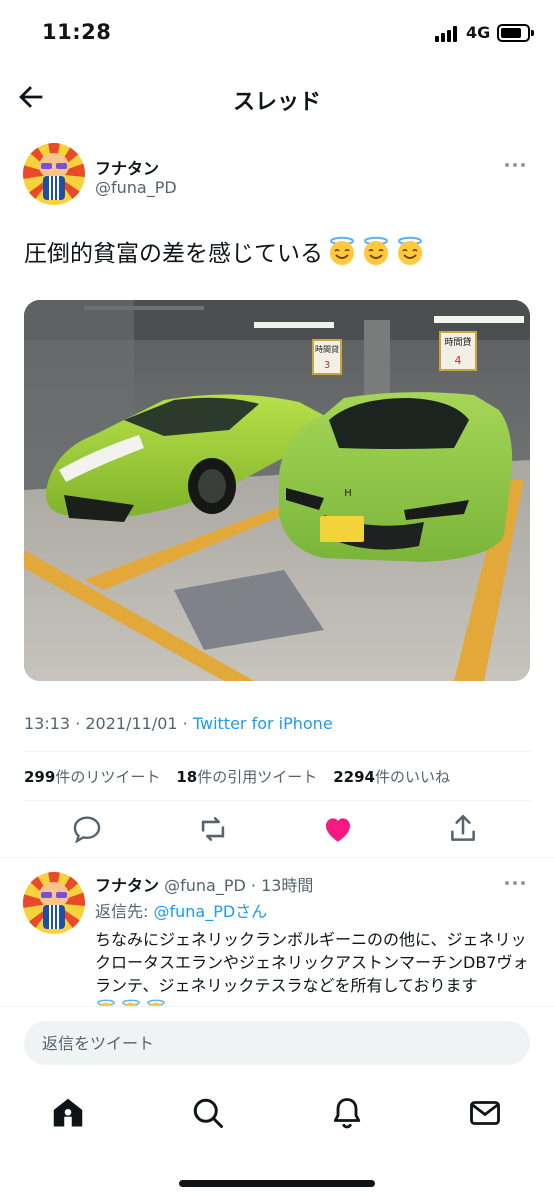 The image size is (554, 1200). I want to click on tweet-text: 圧倒的貧富の差を感じている, so click(224, 251).